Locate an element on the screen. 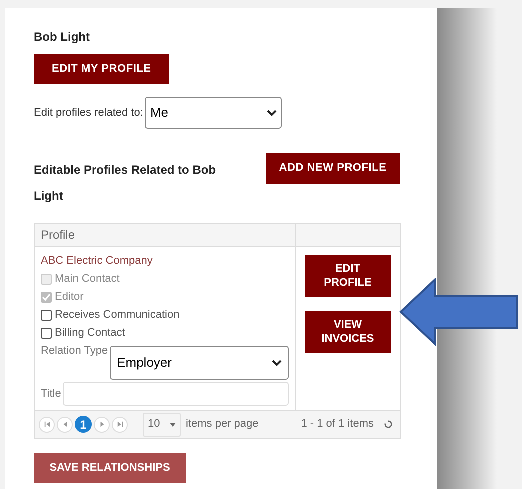 The height and width of the screenshot is (489, 522). field-label: Relation Type is located at coordinates (74, 351).